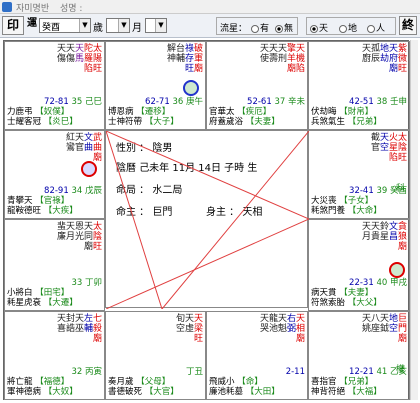 The width and height of the screenshot is (420, 403). What do you see at coordinates (54, 355) in the screenshot?
I see `palace-yin: 七殺廟 左輔 天巫 封誥 天喜 32 丙寅 將亡龍 【福德】 軍神德病 【大奴】` at bounding box center [54, 355].